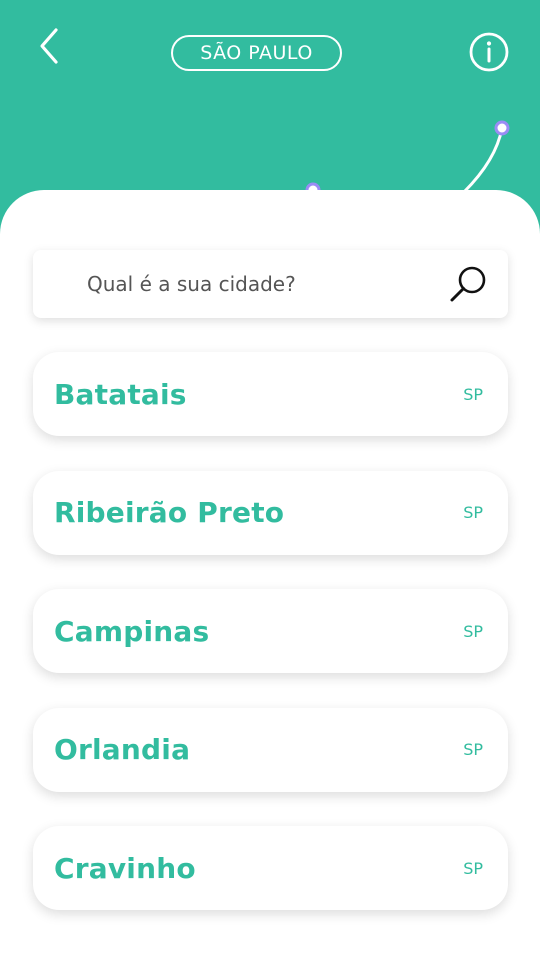 The image size is (540, 960). I want to click on search-icon, so click(469, 285).